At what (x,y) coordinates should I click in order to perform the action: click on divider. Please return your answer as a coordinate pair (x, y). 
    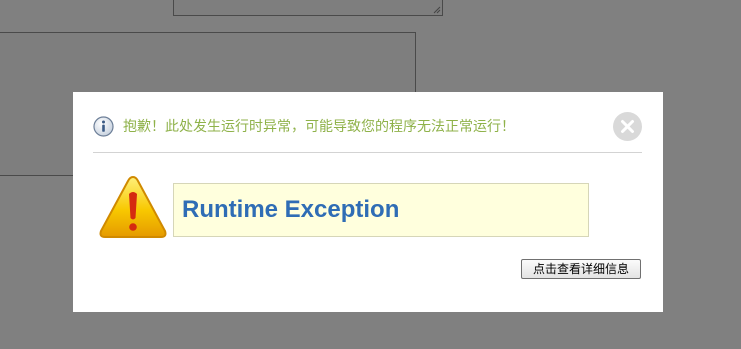
    Looking at the image, I should click on (367, 152).